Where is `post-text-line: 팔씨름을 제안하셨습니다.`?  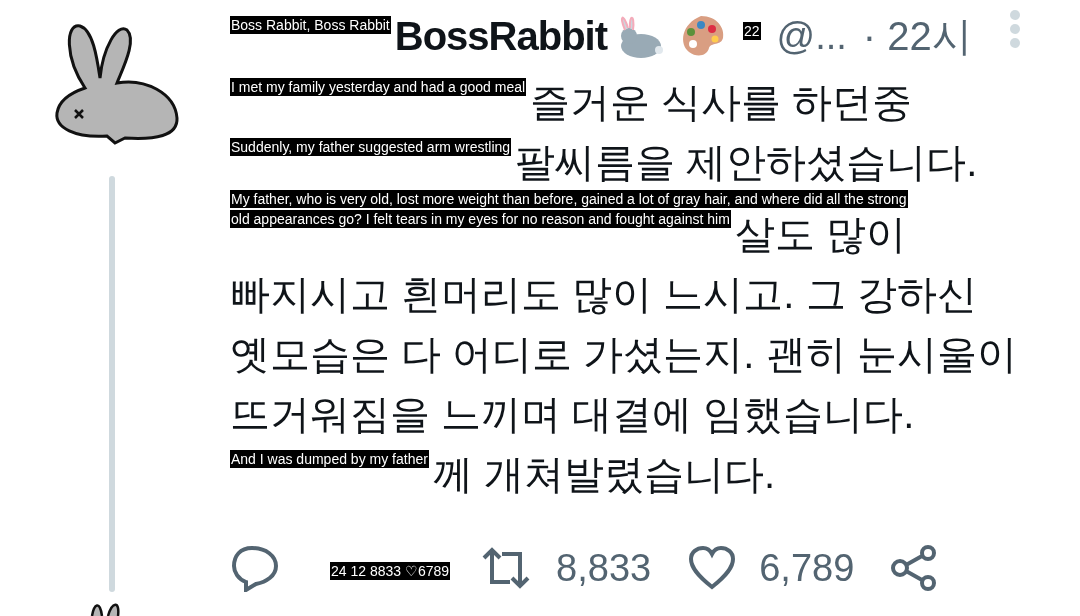 post-text-line: 팔씨름을 제안하셨습니다. is located at coordinates (746, 162).